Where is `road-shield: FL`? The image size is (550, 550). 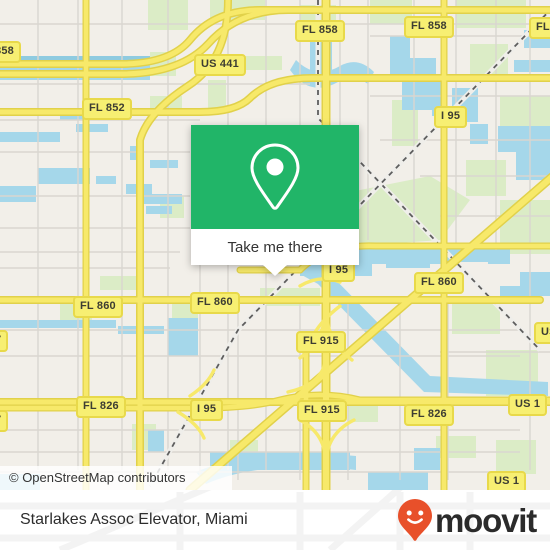 road-shield: FL is located at coordinates (539, 28).